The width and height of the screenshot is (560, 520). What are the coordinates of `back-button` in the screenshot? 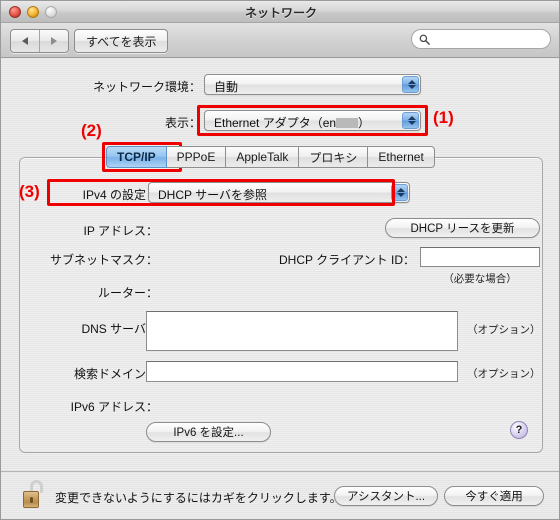 It's located at (25, 41).